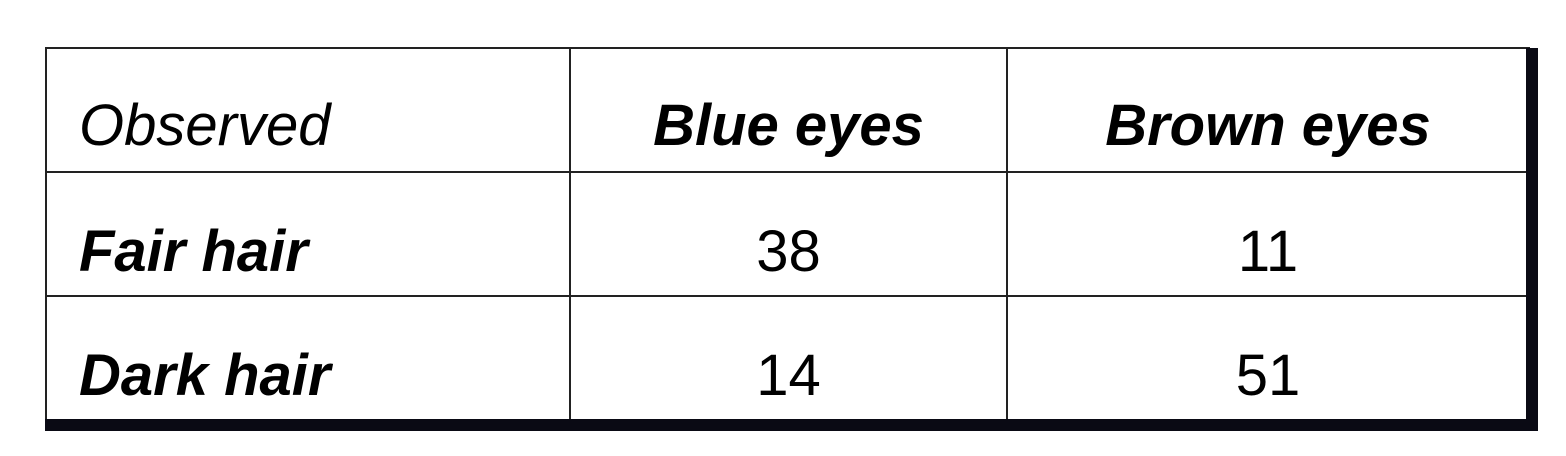 The width and height of the screenshot is (1566, 456). Describe the element at coordinates (1532, 239) in the screenshot. I see `table-border-right` at that location.